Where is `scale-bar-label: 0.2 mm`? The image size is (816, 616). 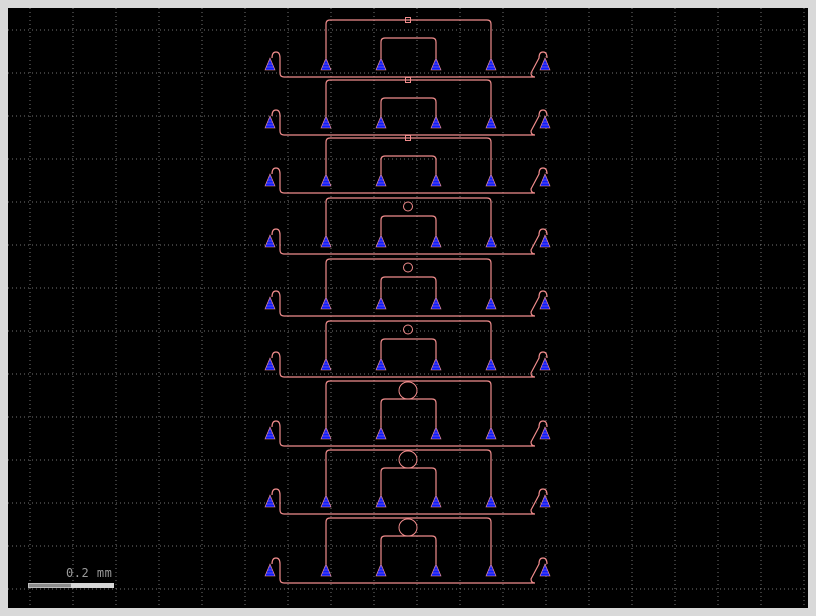
scale-bar-label: 0.2 mm is located at coordinates (89, 573).